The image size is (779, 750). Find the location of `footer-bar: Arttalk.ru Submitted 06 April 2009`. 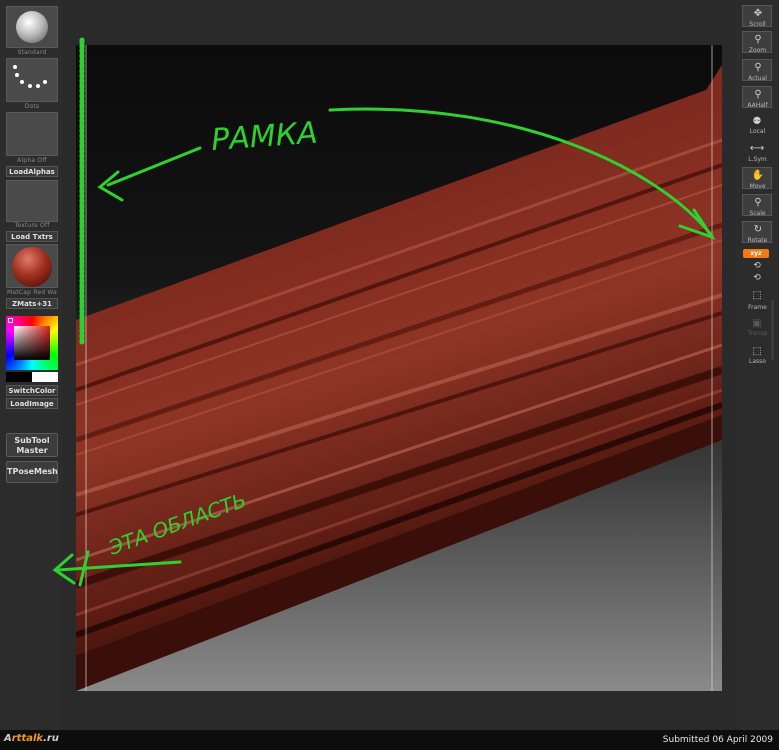

footer-bar: Arttalk.ru Submitted 06 April 2009 is located at coordinates (389, 740).